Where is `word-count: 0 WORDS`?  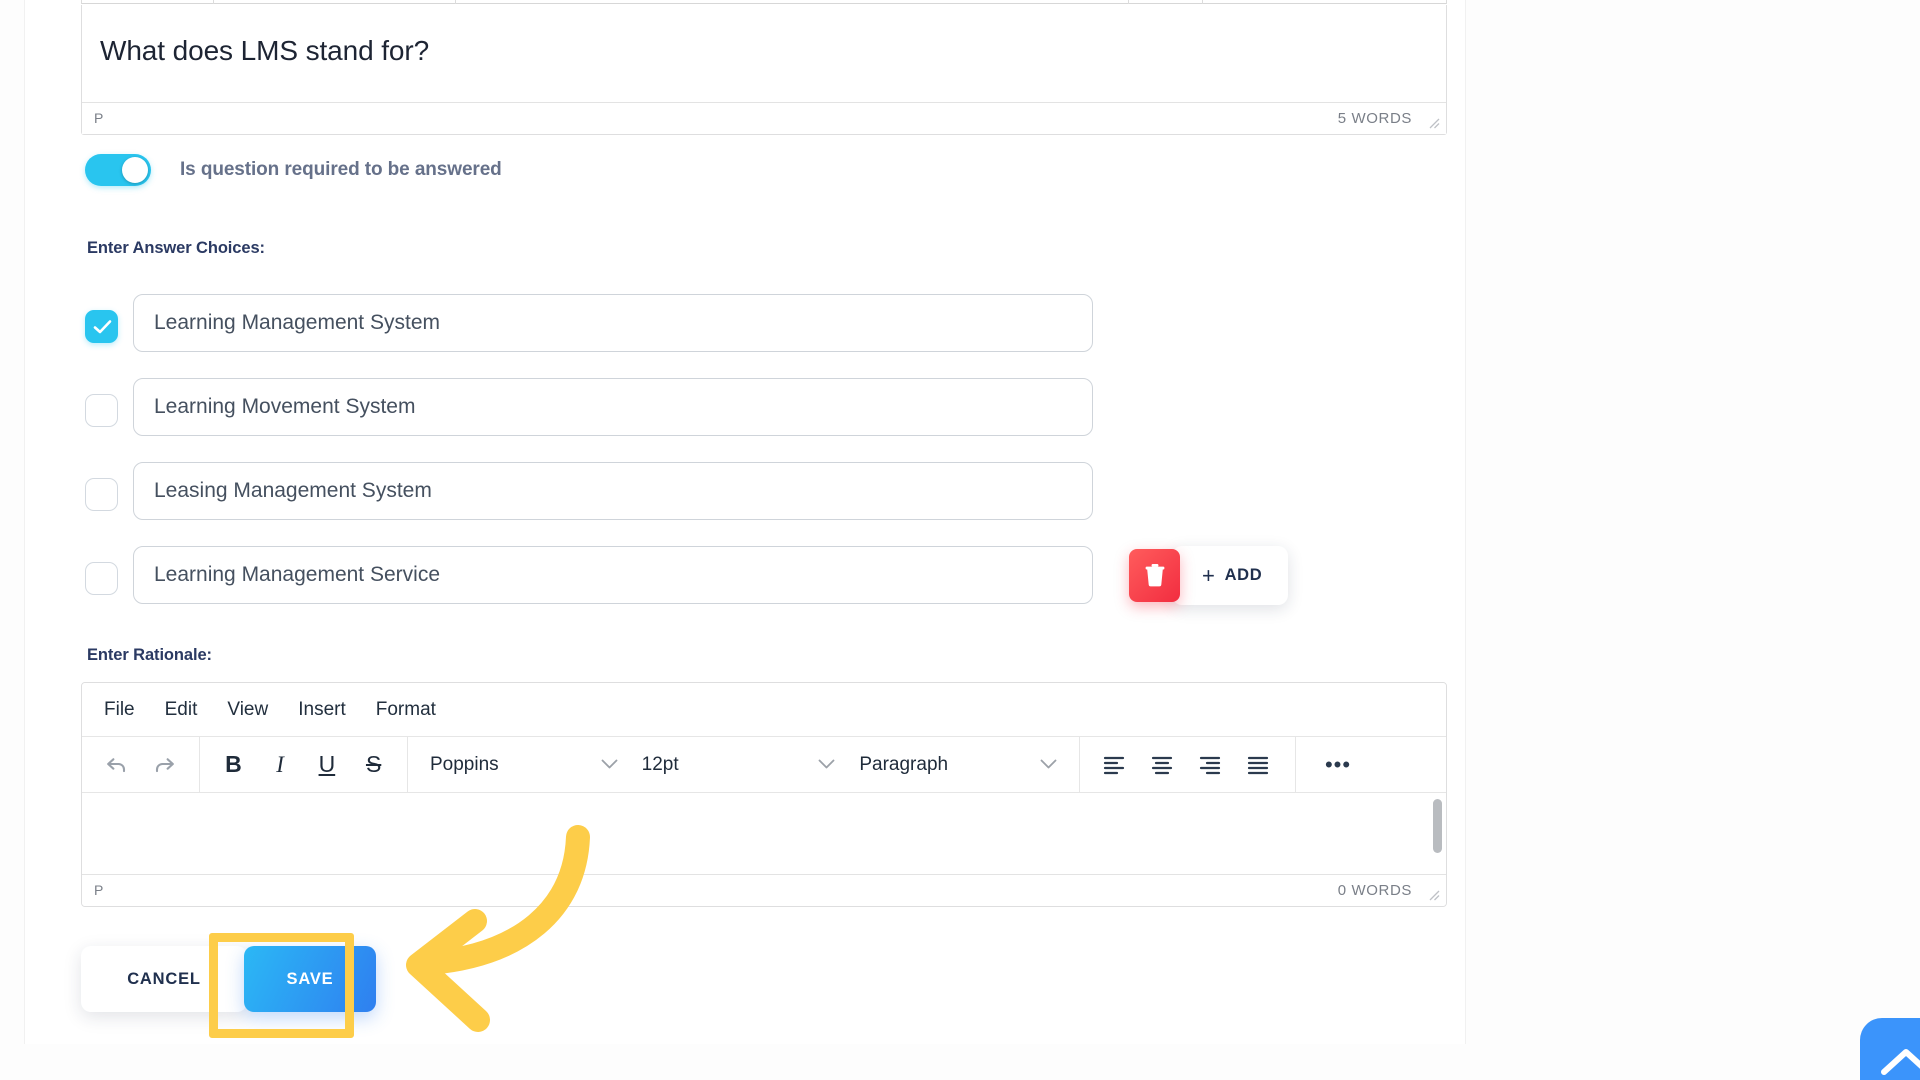
word-count: 0 WORDS is located at coordinates (1374, 890).